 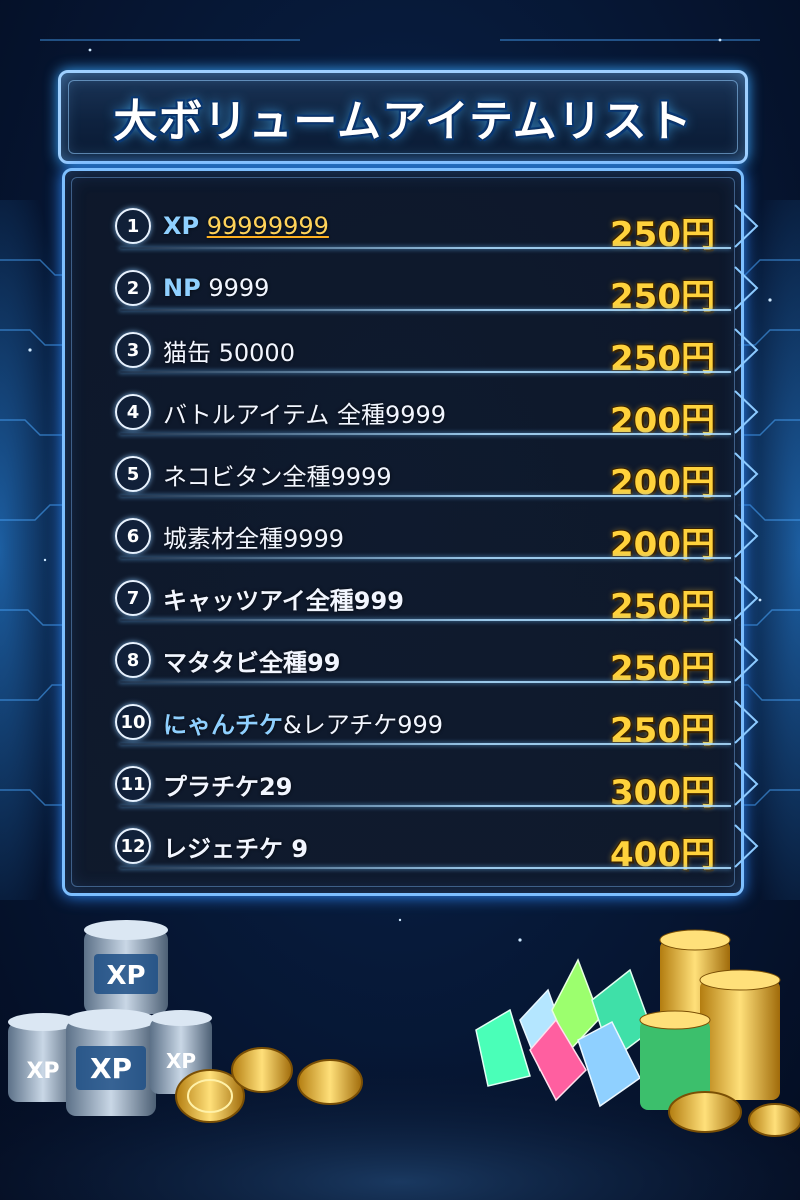 What do you see at coordinates (437, 352) in the screenshot?
I see `list-item: 3 猫缶 50000 250円` at bounding box center [437, 352].